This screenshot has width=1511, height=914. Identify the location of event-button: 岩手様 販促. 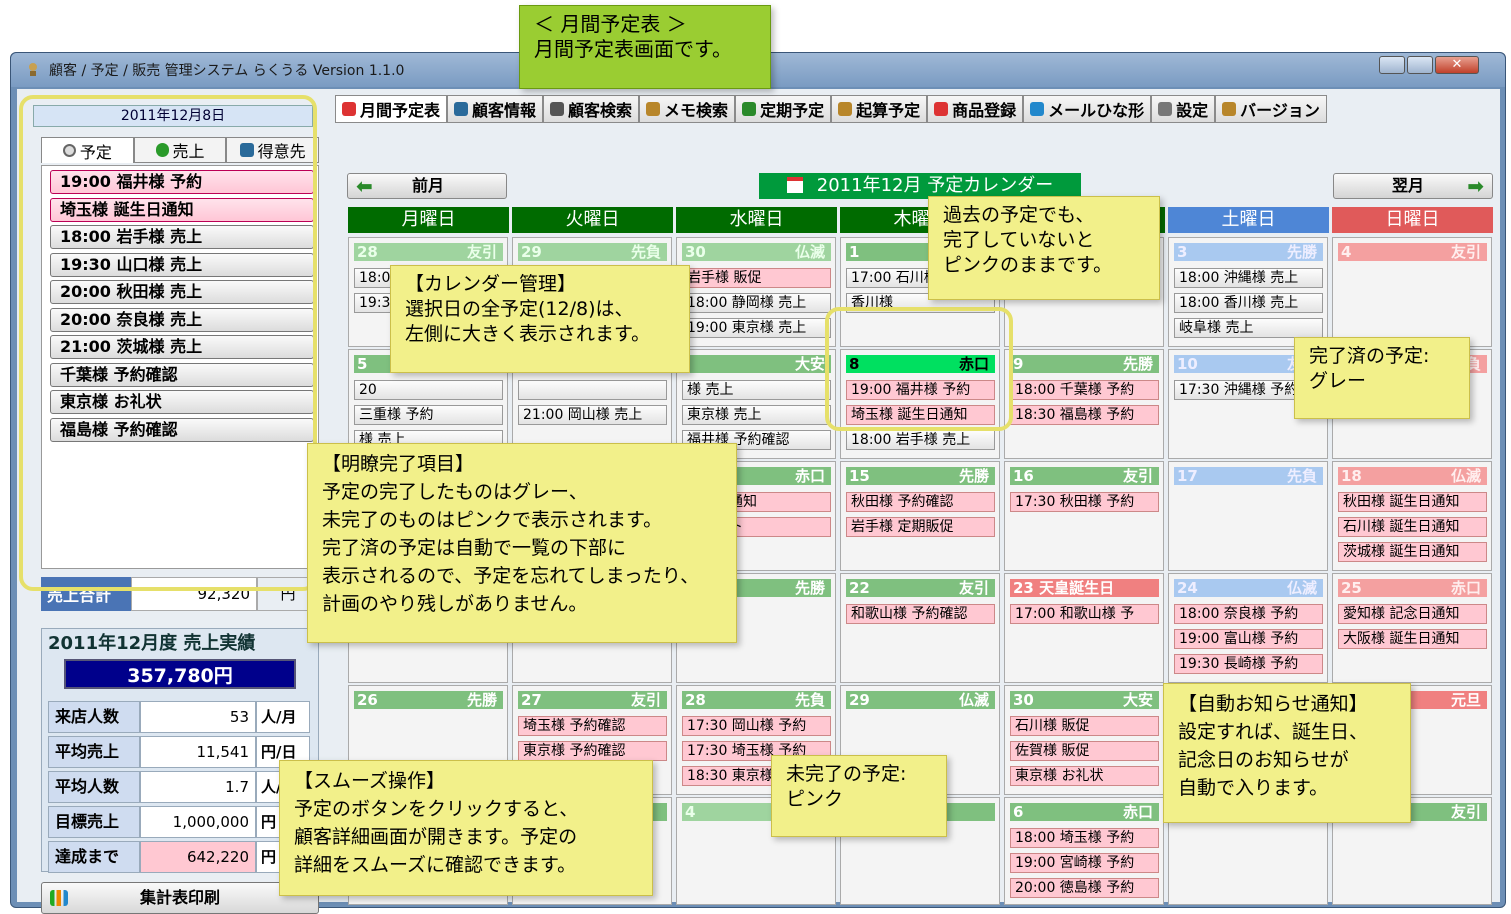
(756, 278).